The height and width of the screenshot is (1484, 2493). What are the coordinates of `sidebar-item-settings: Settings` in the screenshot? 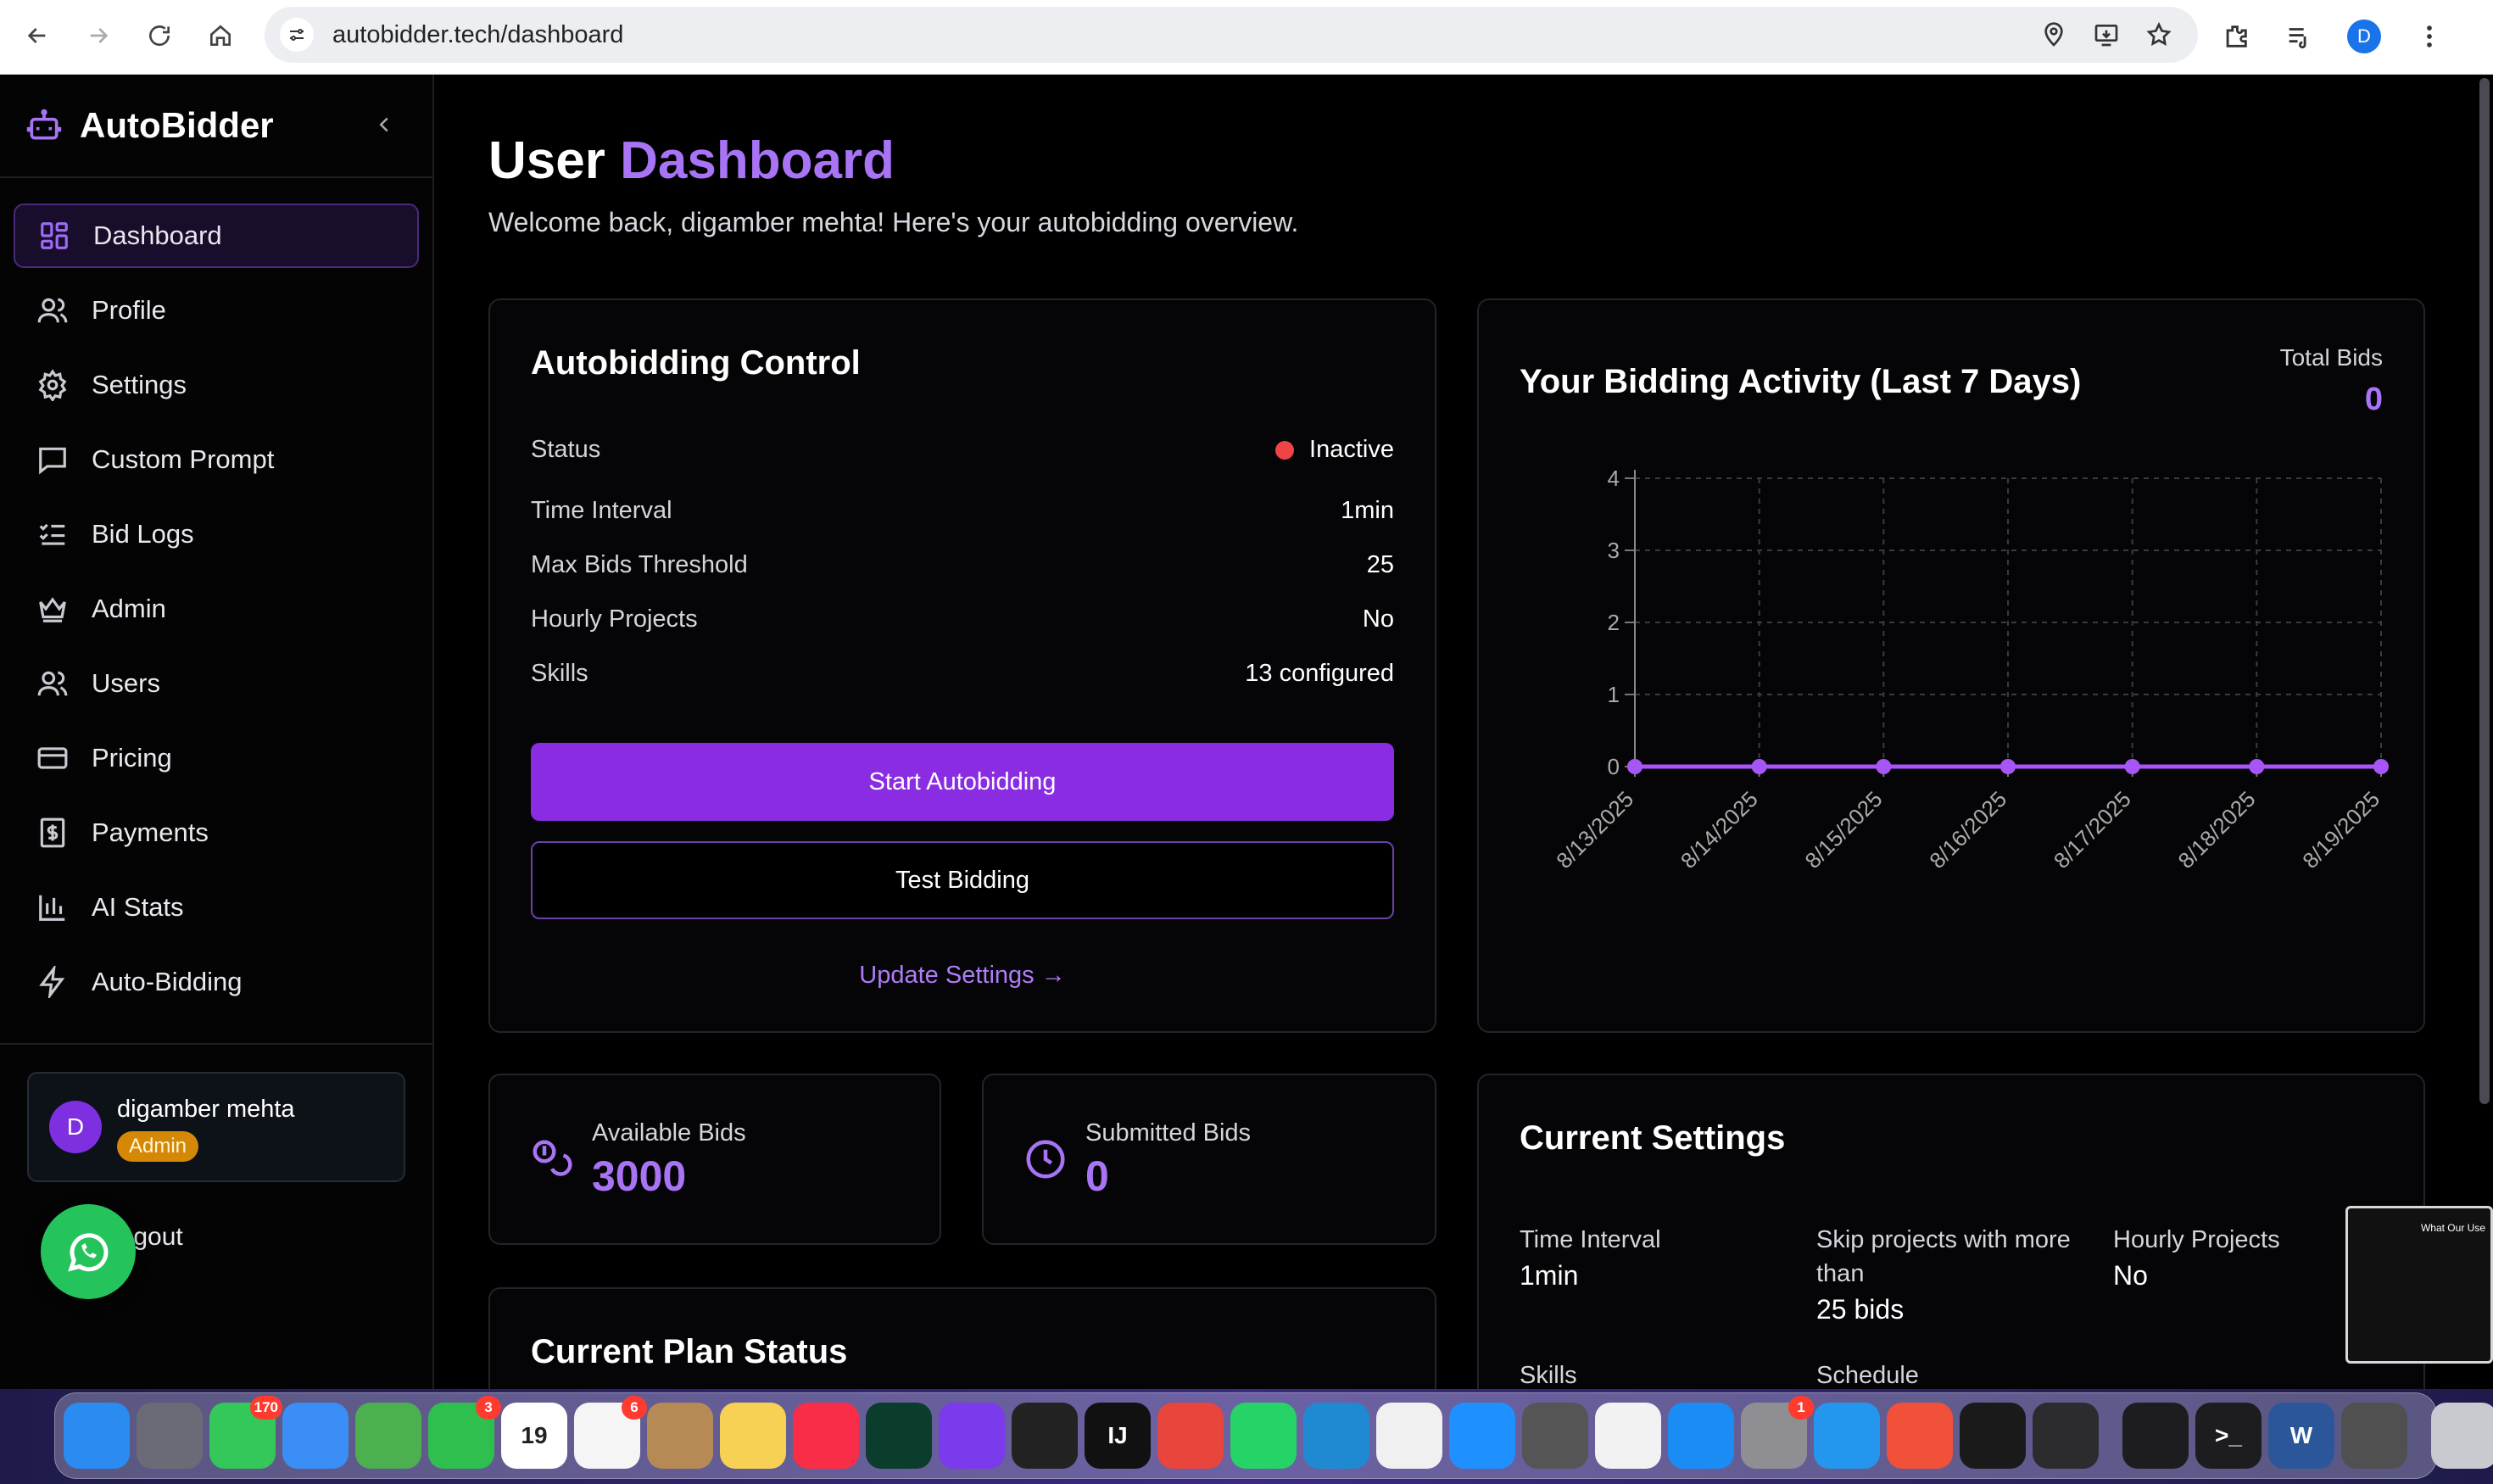 It's located at (216, 385).